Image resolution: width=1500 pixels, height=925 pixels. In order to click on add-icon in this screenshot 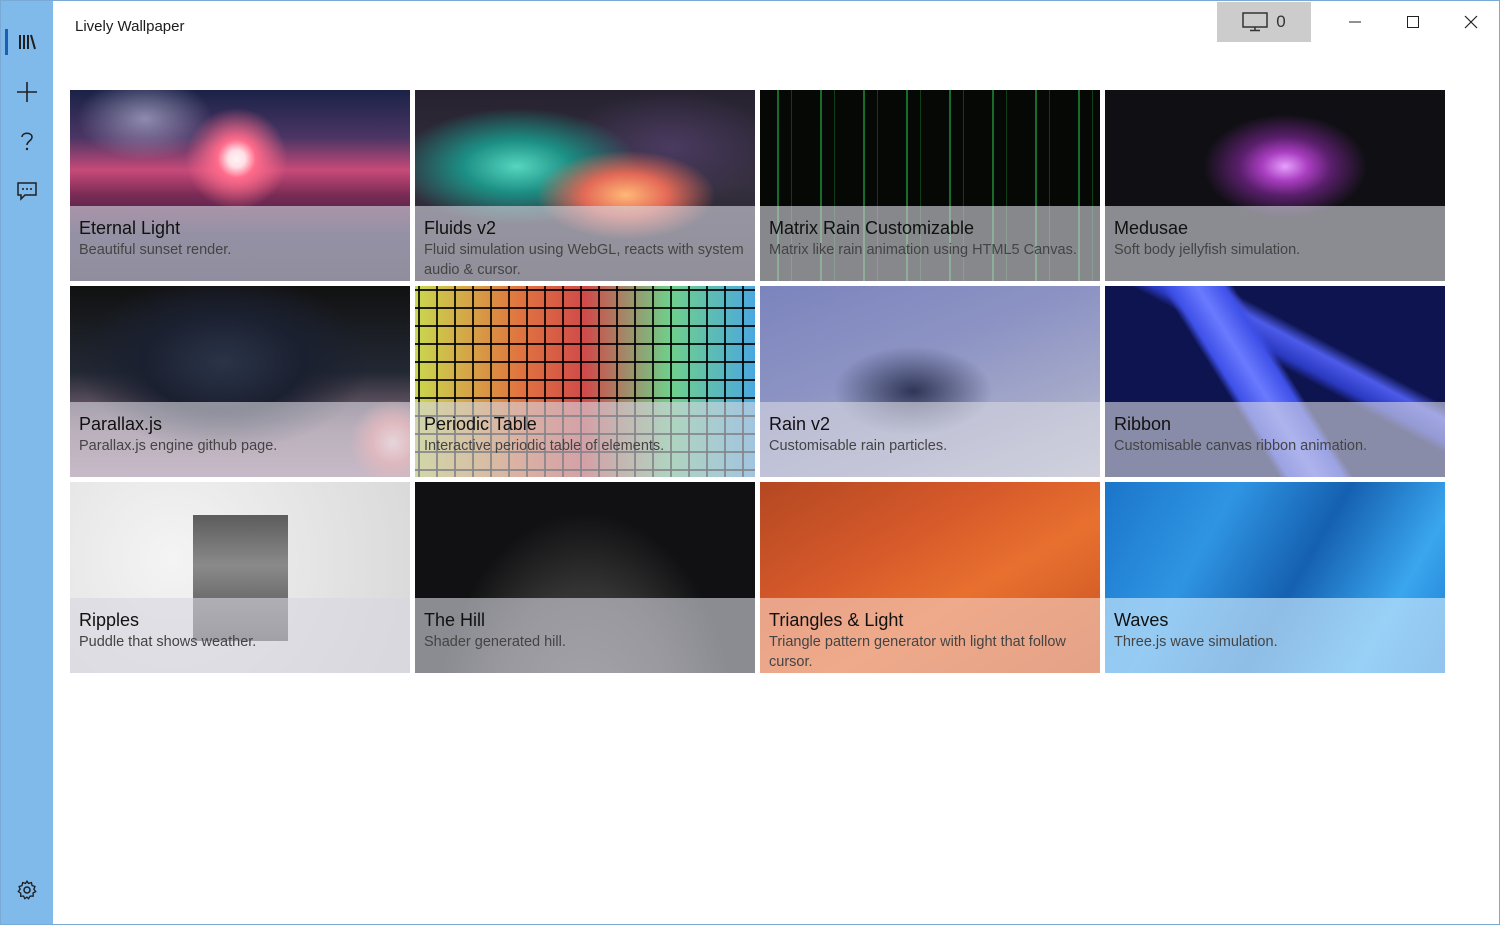, I will do `click(27, 92)`.